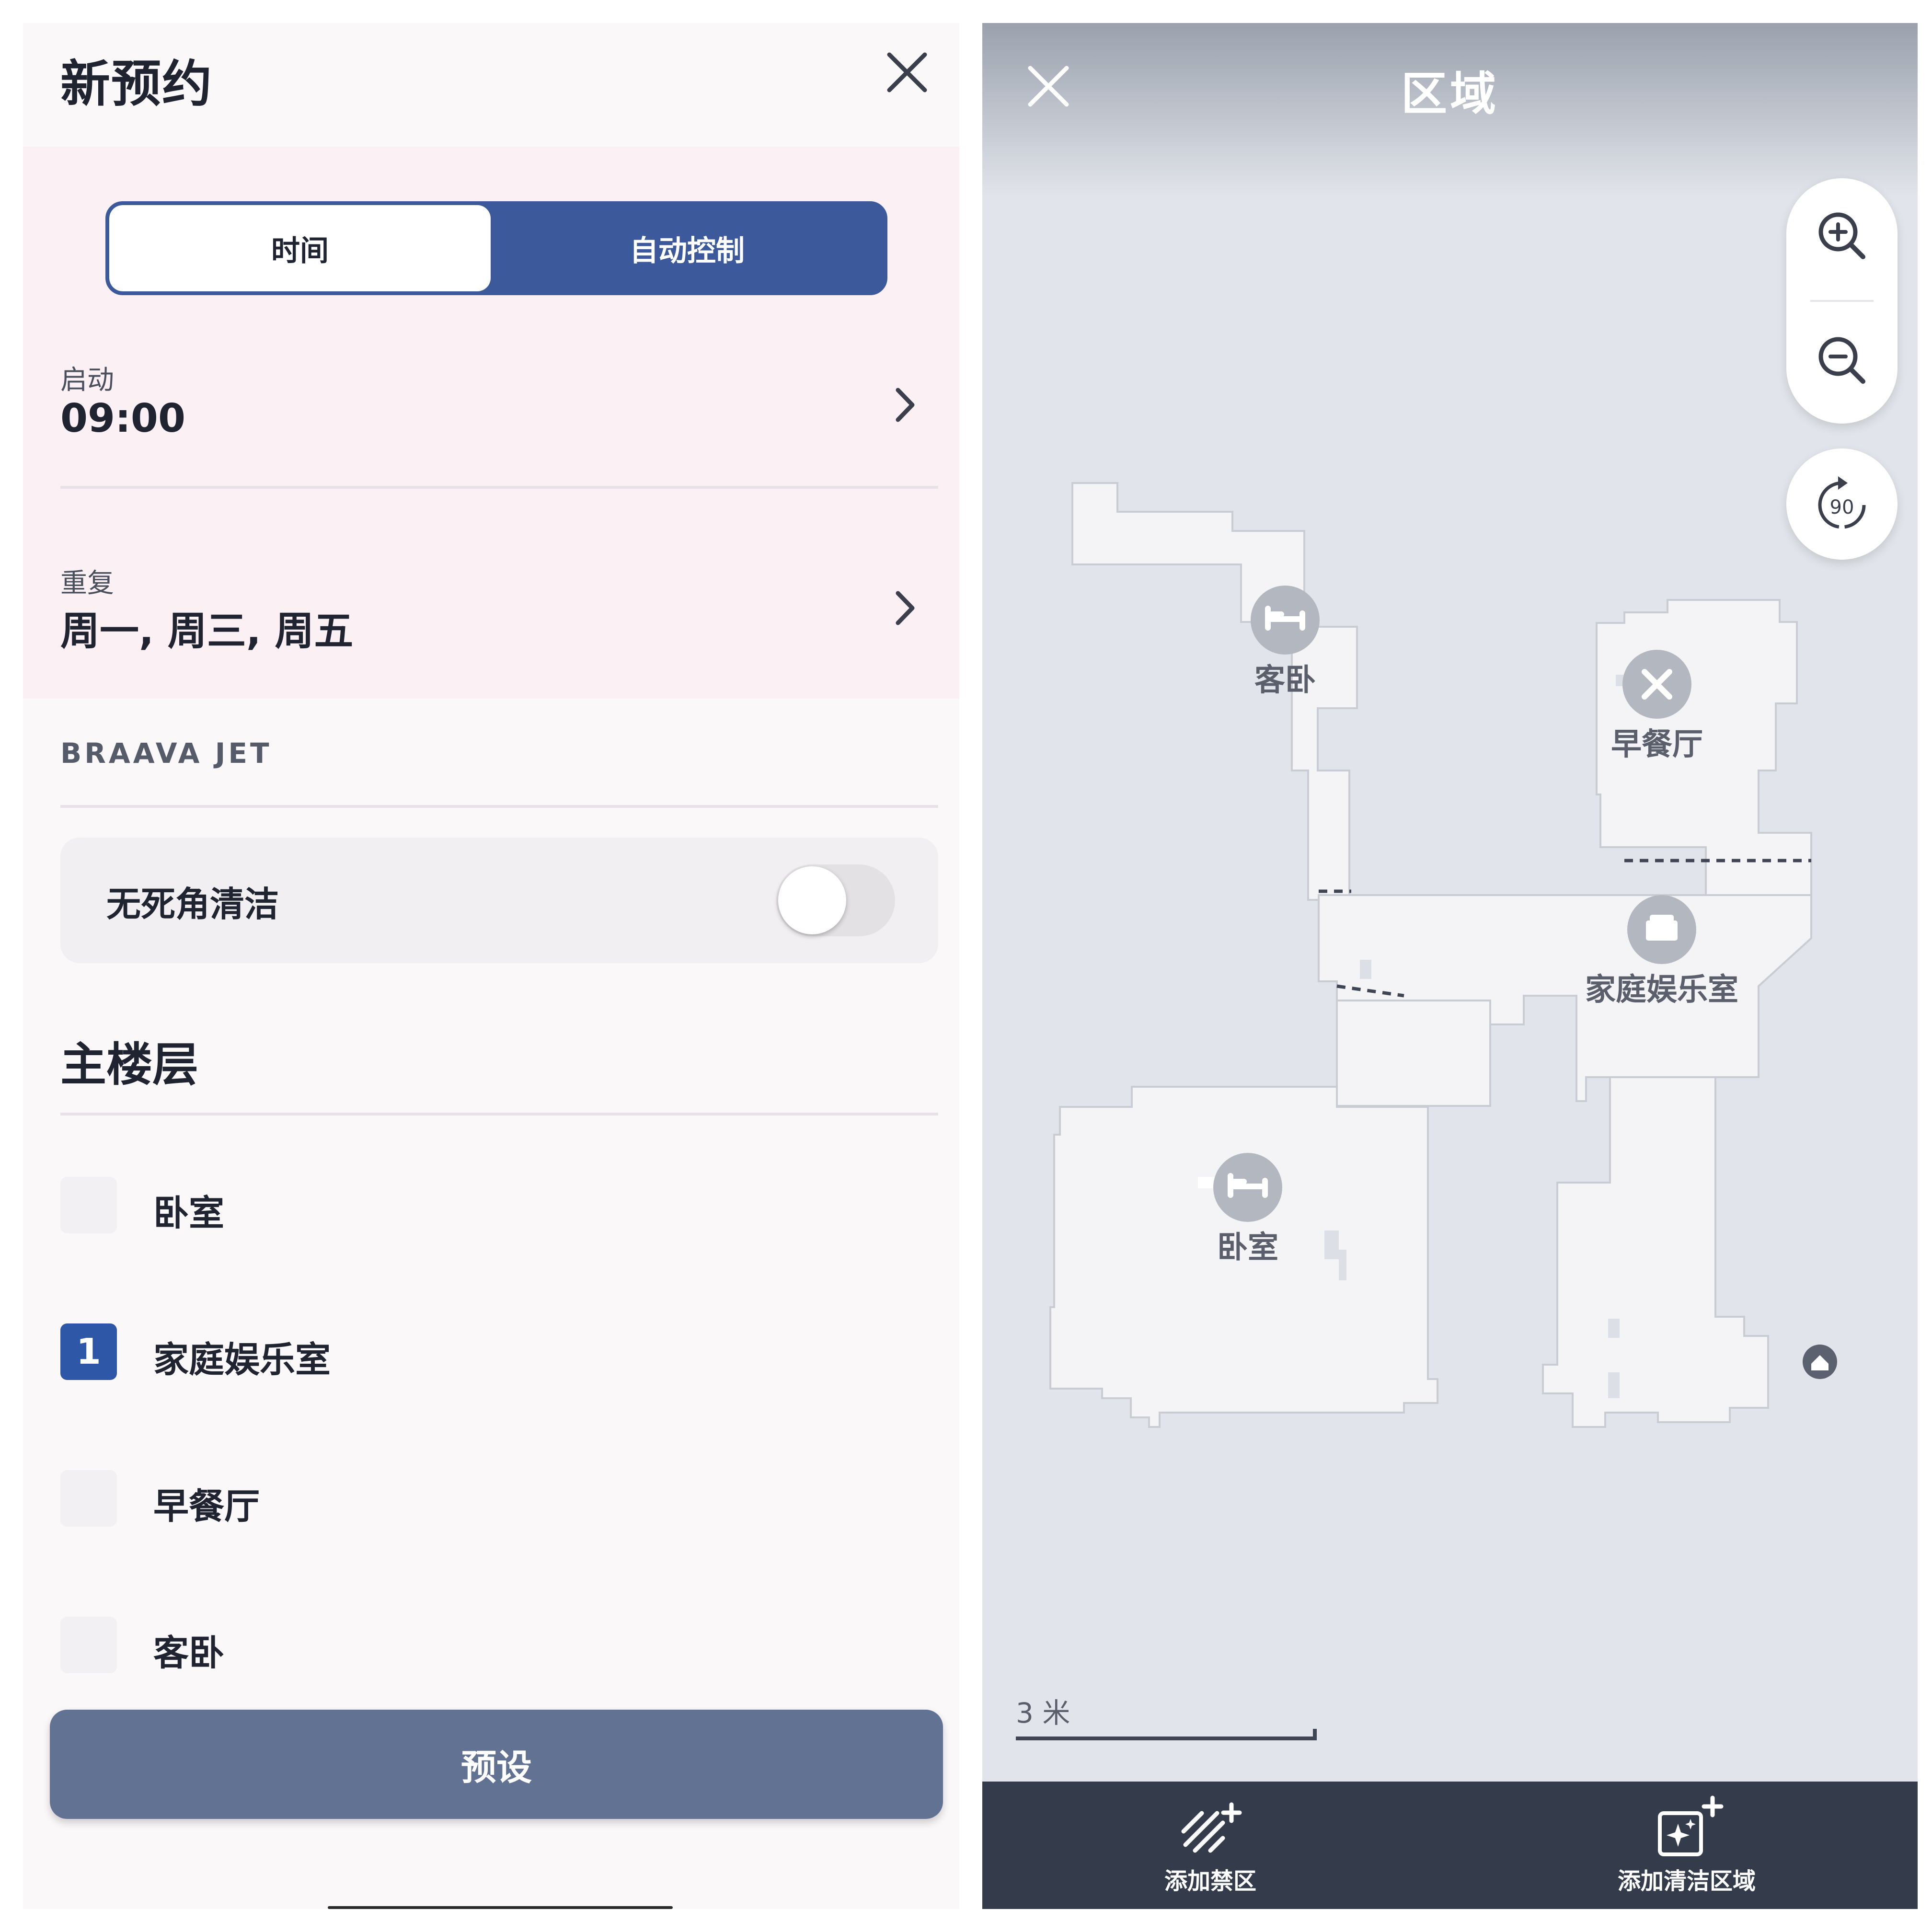  I want to click on home-dock-icon, so click(1820, 1362).